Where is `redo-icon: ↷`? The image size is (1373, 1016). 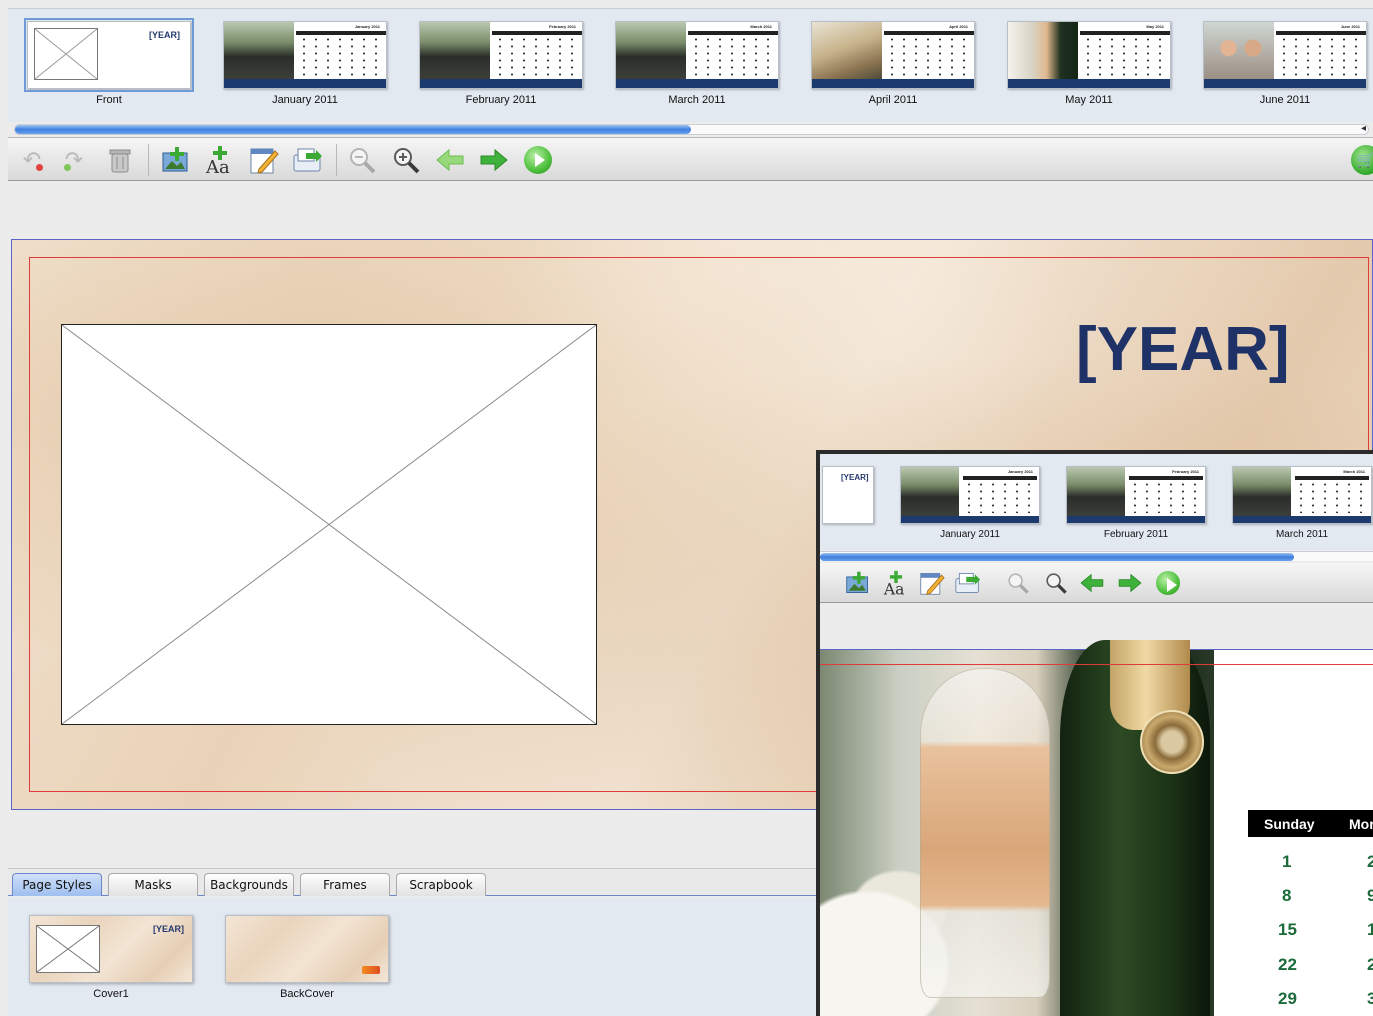 redo-icon: ↷ is located at coordinates (74, 160).